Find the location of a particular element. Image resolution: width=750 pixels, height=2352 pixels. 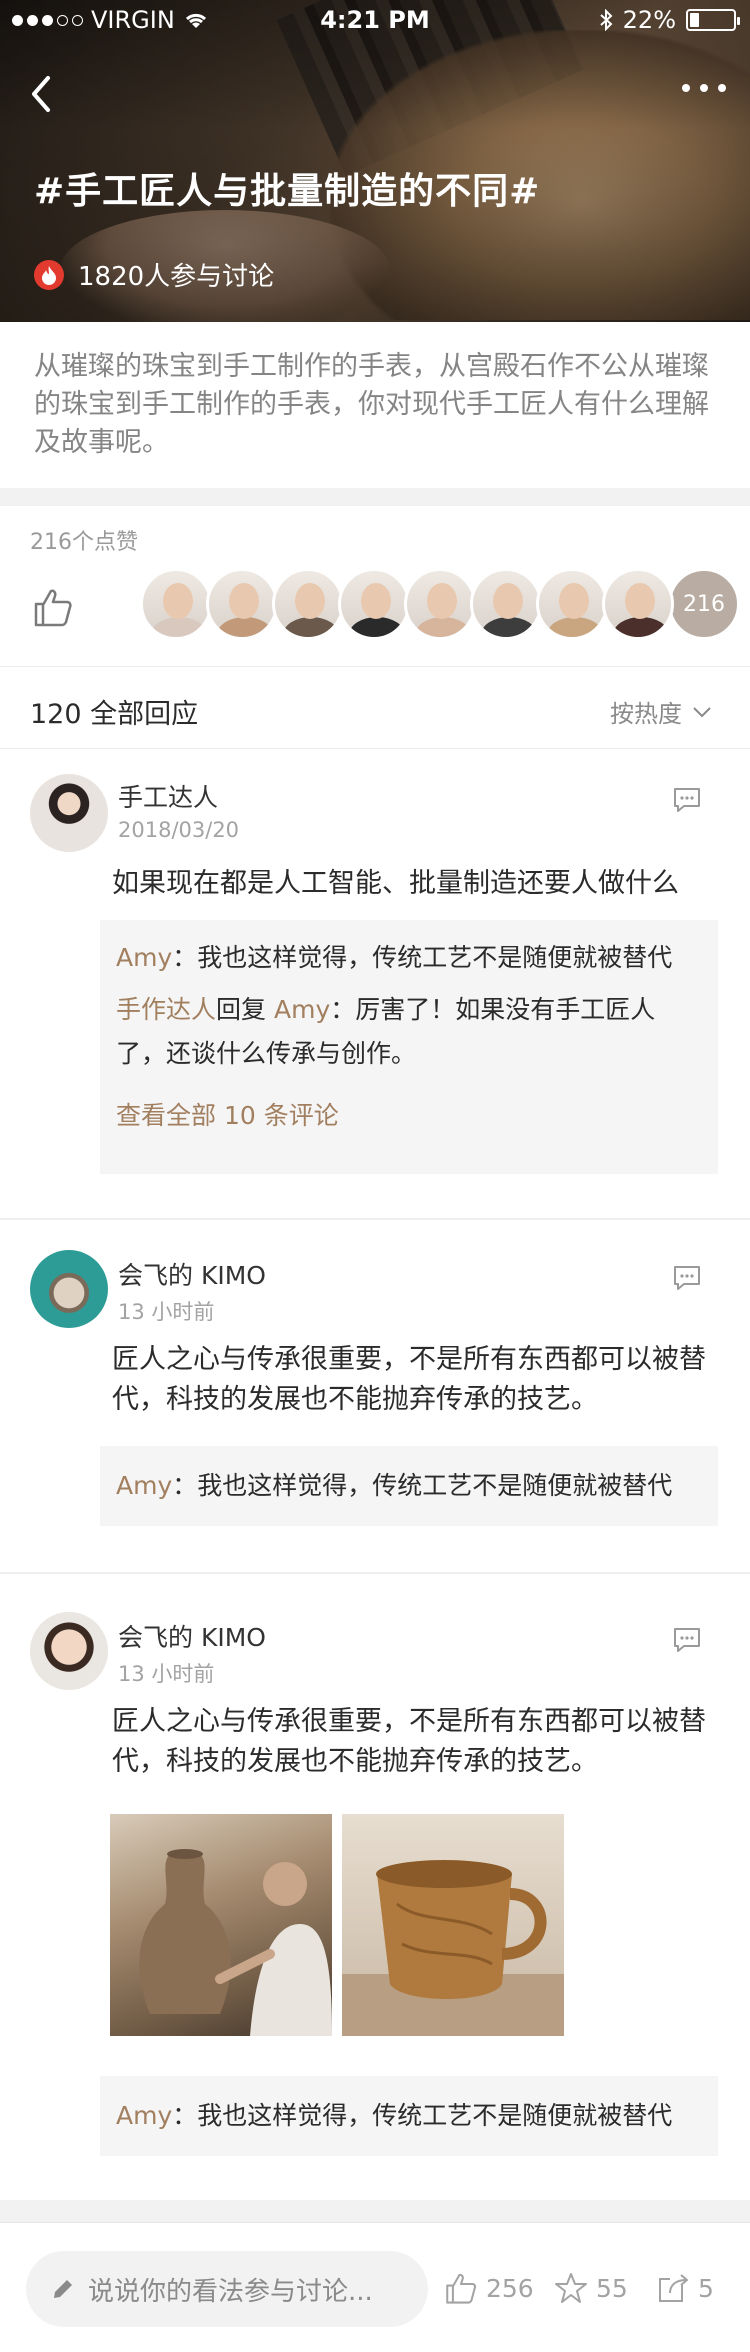

sort-dropdown: 按热度 is located at coordinates (661, 711).